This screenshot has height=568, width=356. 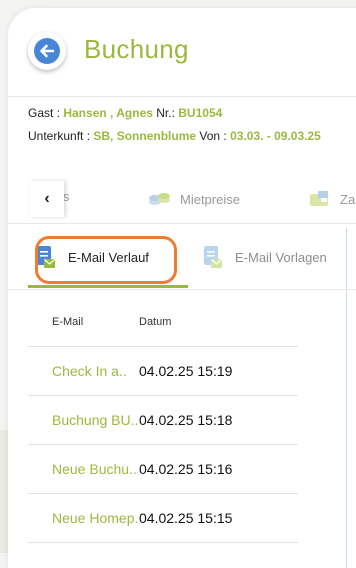 I want to click on tabs-scroll-left-button: ‹, so click(x=47, y=199).